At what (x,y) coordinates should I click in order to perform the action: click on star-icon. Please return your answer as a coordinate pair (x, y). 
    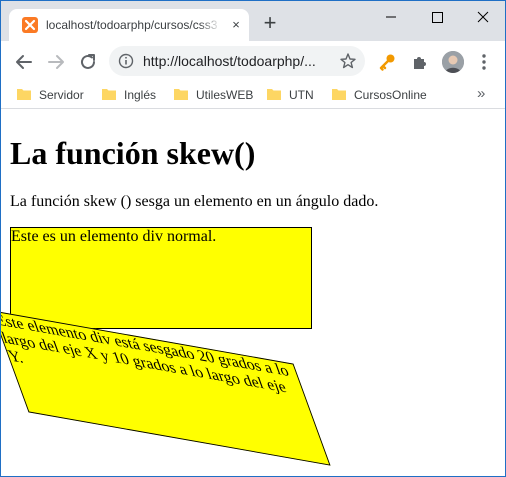
    Looking at the image, I should click on (348, 61).